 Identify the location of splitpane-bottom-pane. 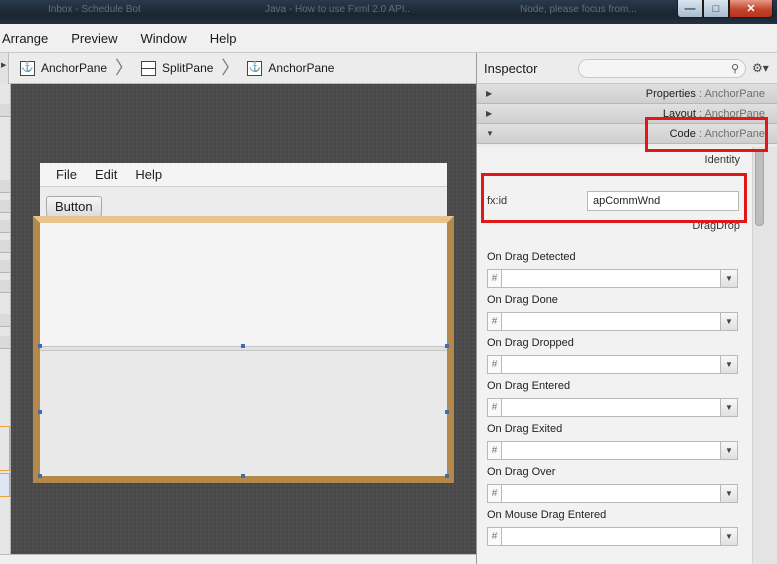
(243, 413).